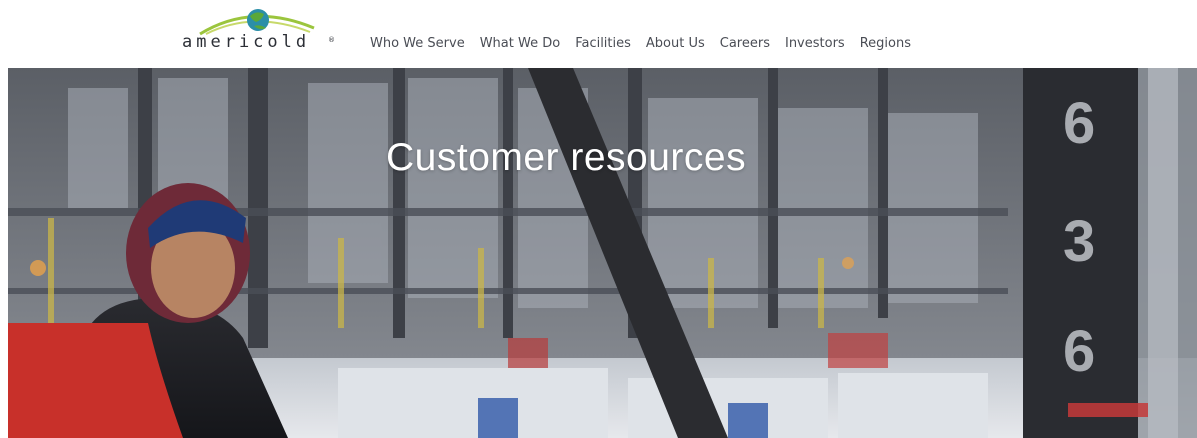 The height and width of the screenshot is (438, 1197). What do you see at coordinates (1079, 241) in the screenshot?
I see `rack-number-2: 3` at bounding box center [1079, 241].